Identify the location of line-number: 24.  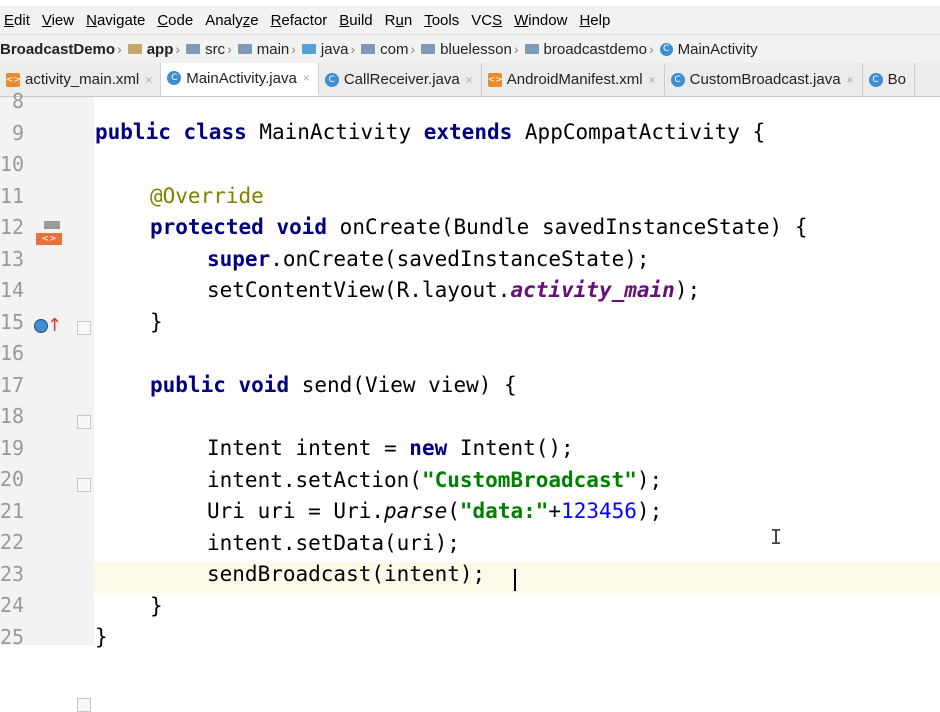
(12, 605).